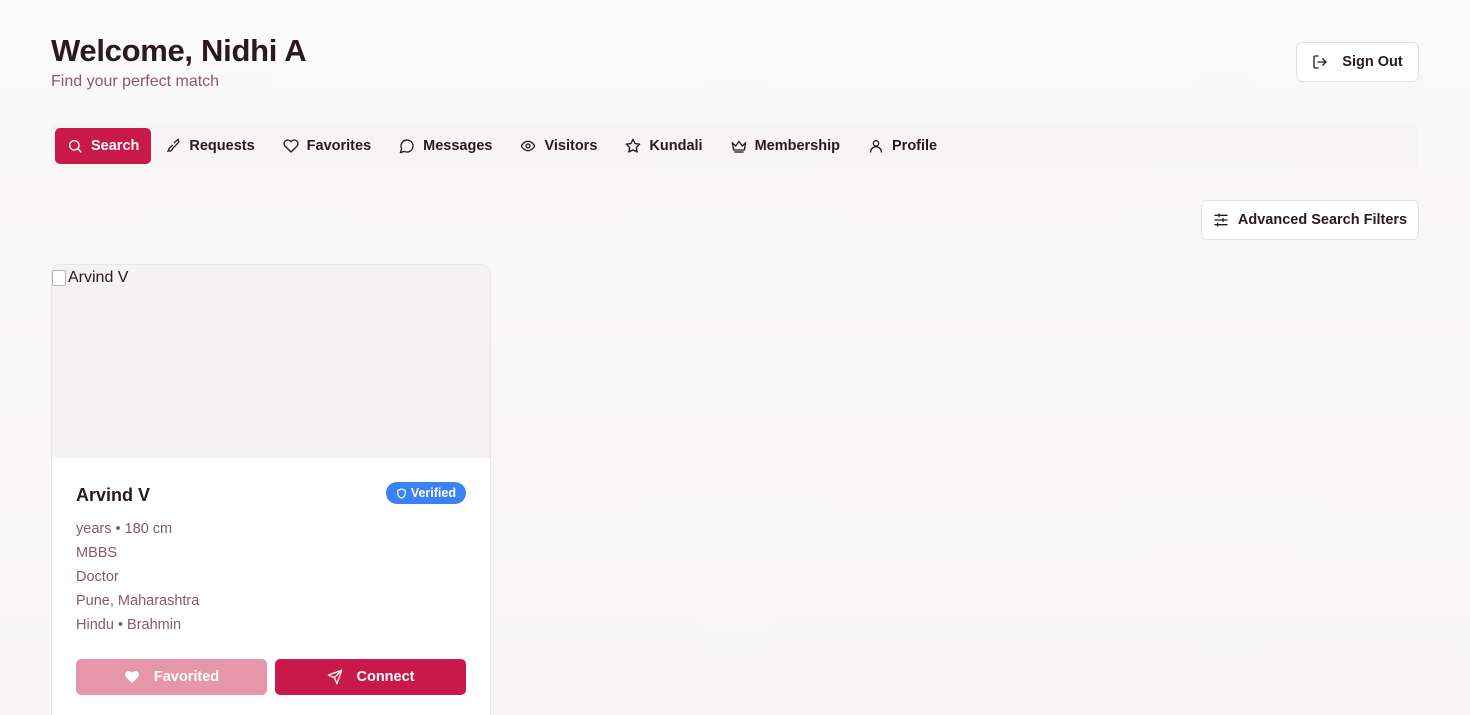  What do you see at coordinates (458, 146) in the screenshot?
I see `tab-label: Messages` at bounding box center [458, 146].